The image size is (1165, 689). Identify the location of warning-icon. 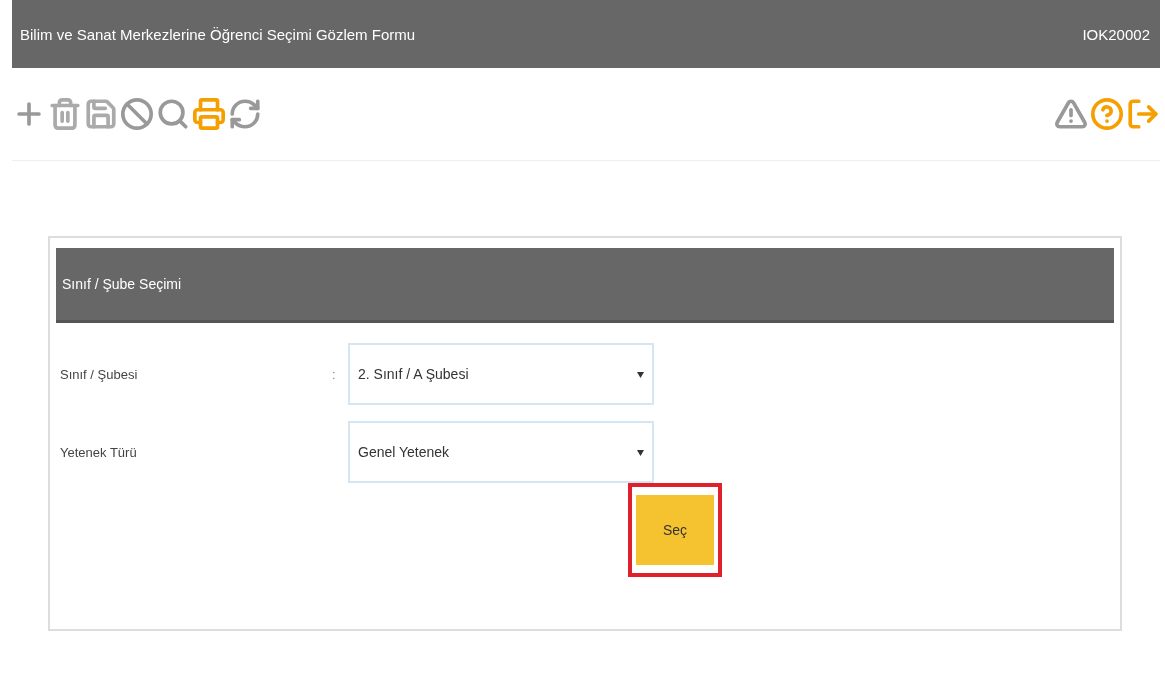
(1071, 114).